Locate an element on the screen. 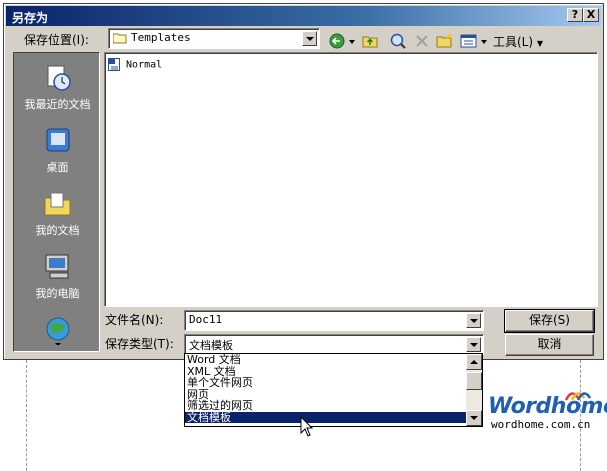 This screenshot has height=471, width=607. places-bar: 我最近的文档 桌面 我的文档 我的电脑 is located at coordinates (56, 202).